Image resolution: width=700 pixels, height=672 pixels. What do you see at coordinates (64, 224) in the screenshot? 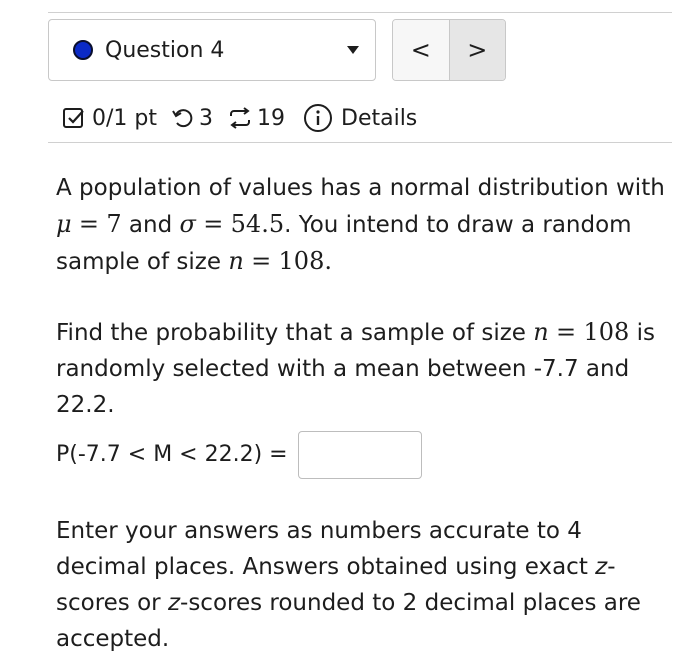
I see `mu-symbol: μ` at bounding box center [64, 224].